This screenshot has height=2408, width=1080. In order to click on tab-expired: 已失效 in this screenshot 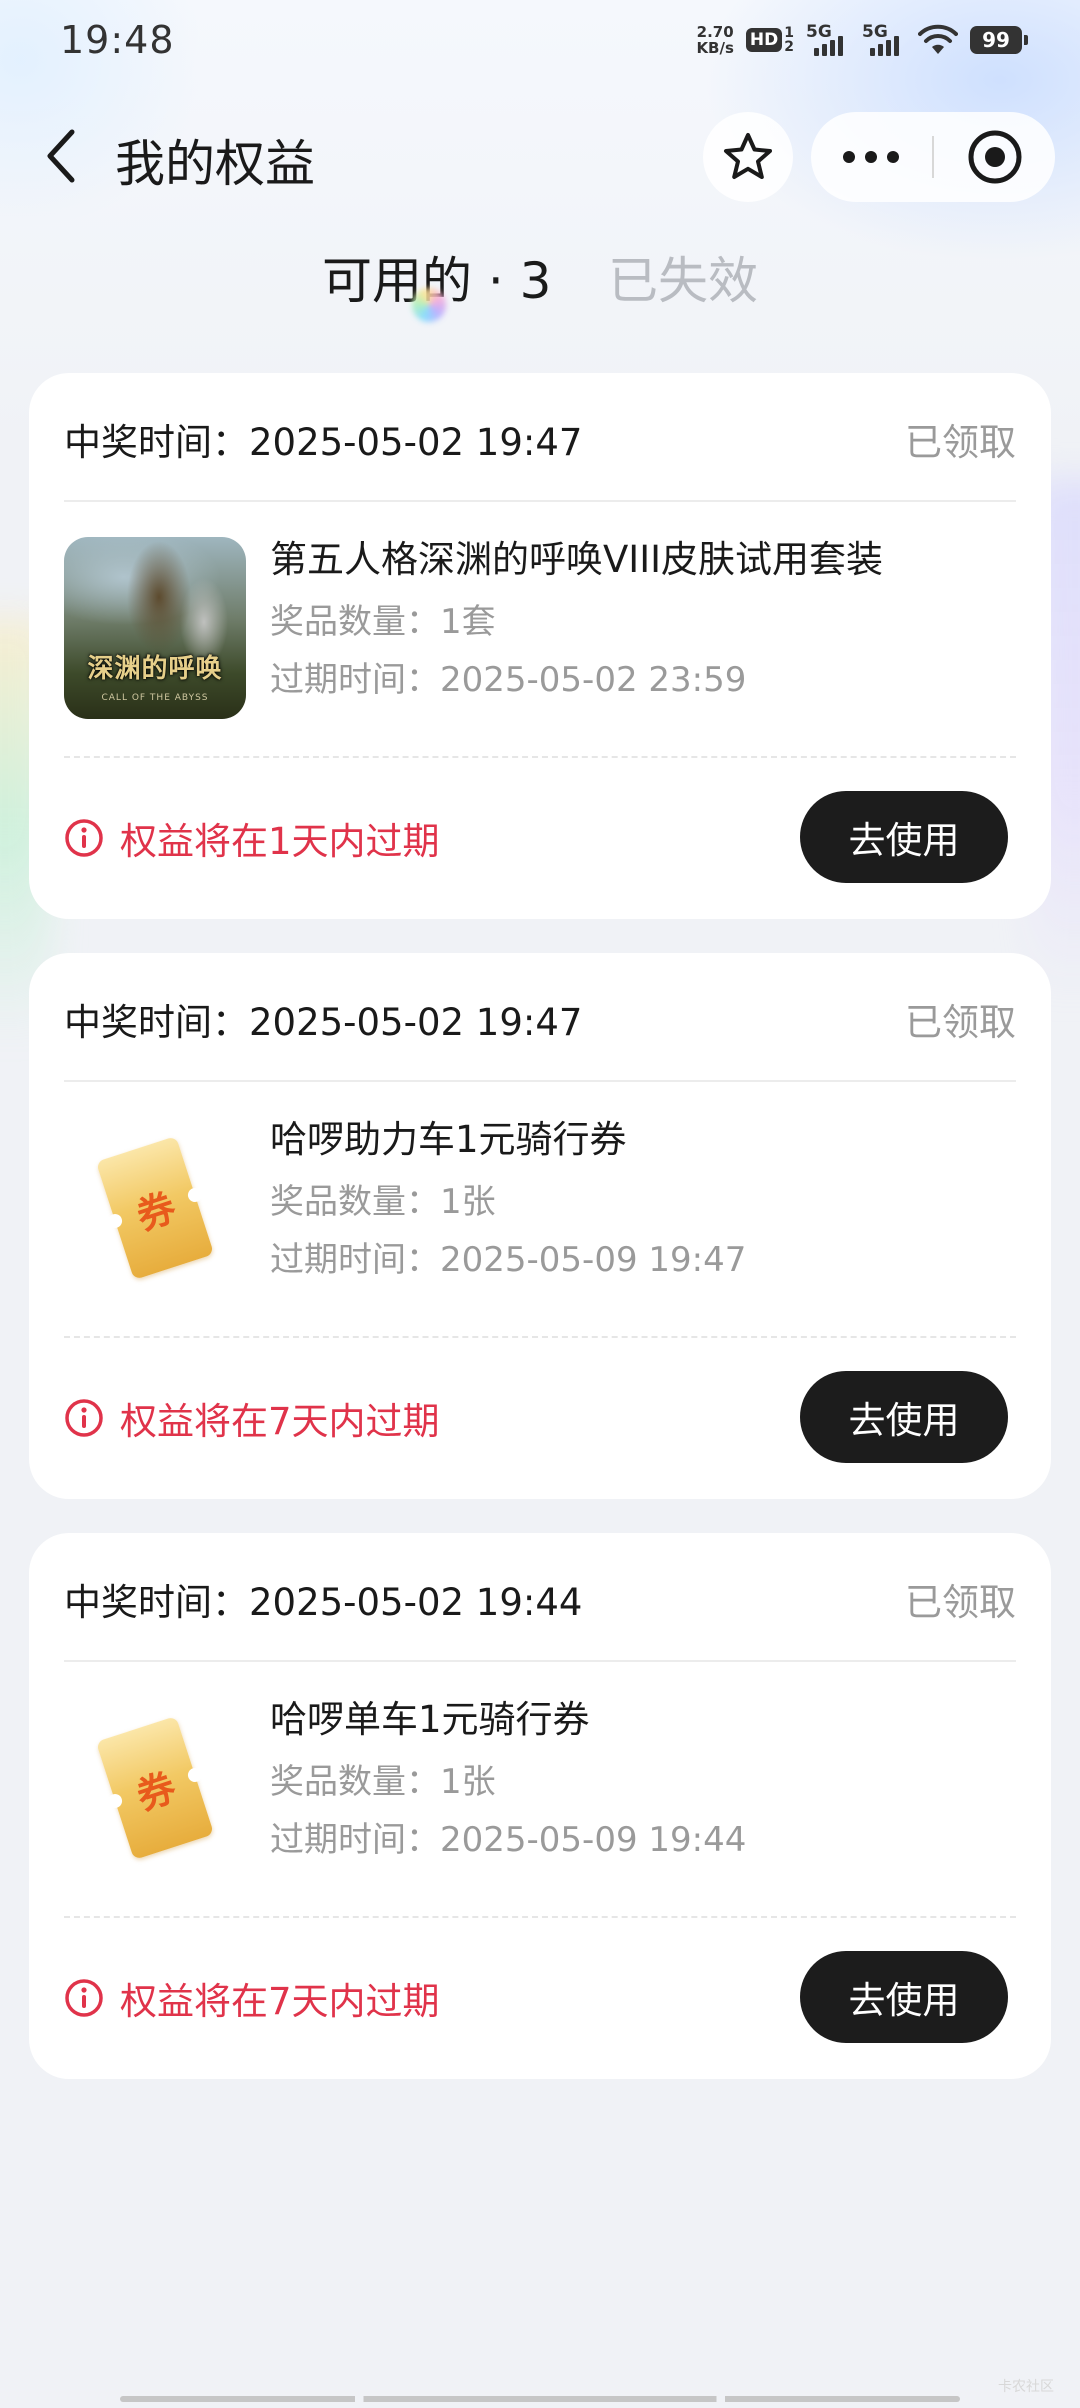, I will do `click(683, 281)`.